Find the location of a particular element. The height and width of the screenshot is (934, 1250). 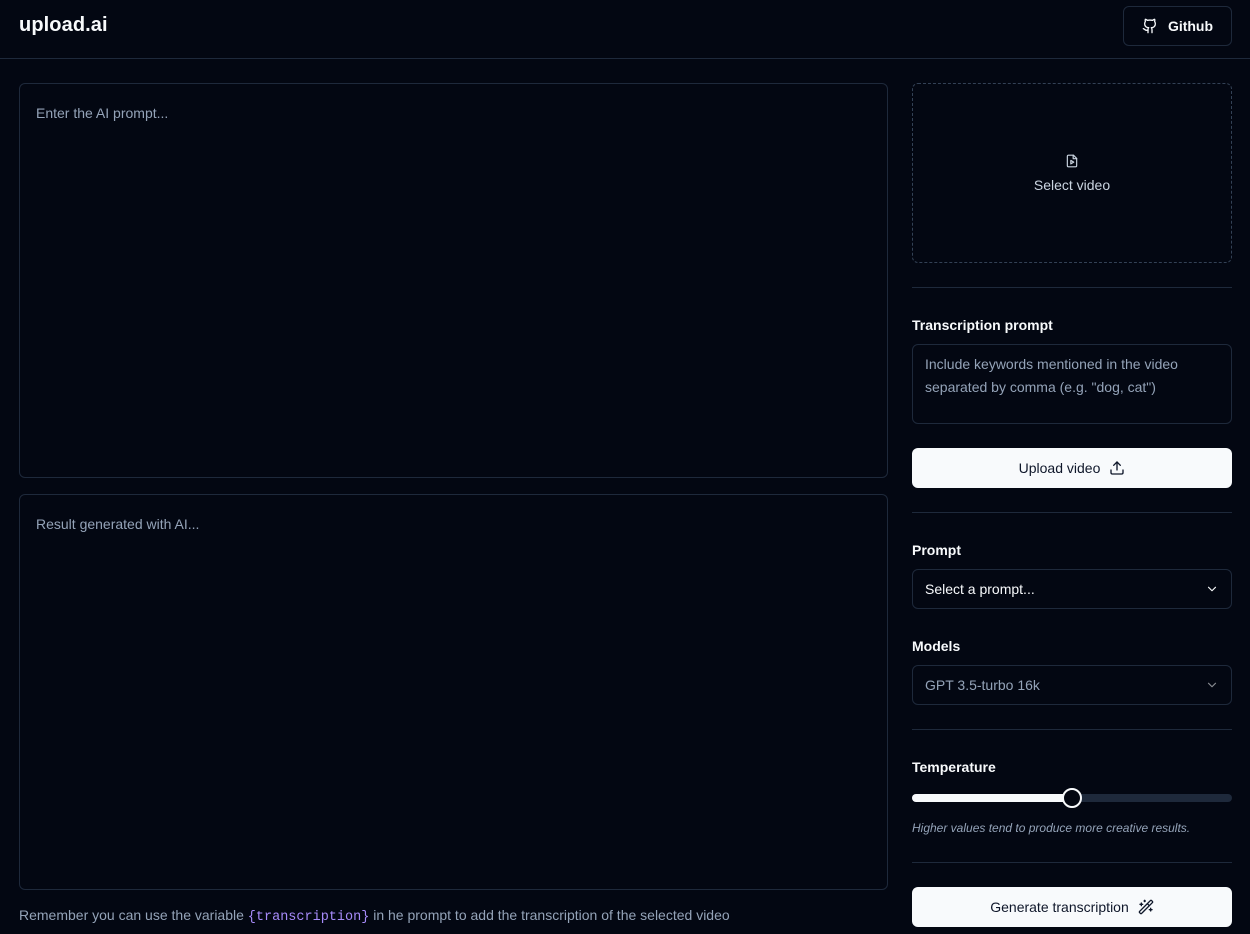

temperature-label: Temperature is located at coordinates (954, 767).